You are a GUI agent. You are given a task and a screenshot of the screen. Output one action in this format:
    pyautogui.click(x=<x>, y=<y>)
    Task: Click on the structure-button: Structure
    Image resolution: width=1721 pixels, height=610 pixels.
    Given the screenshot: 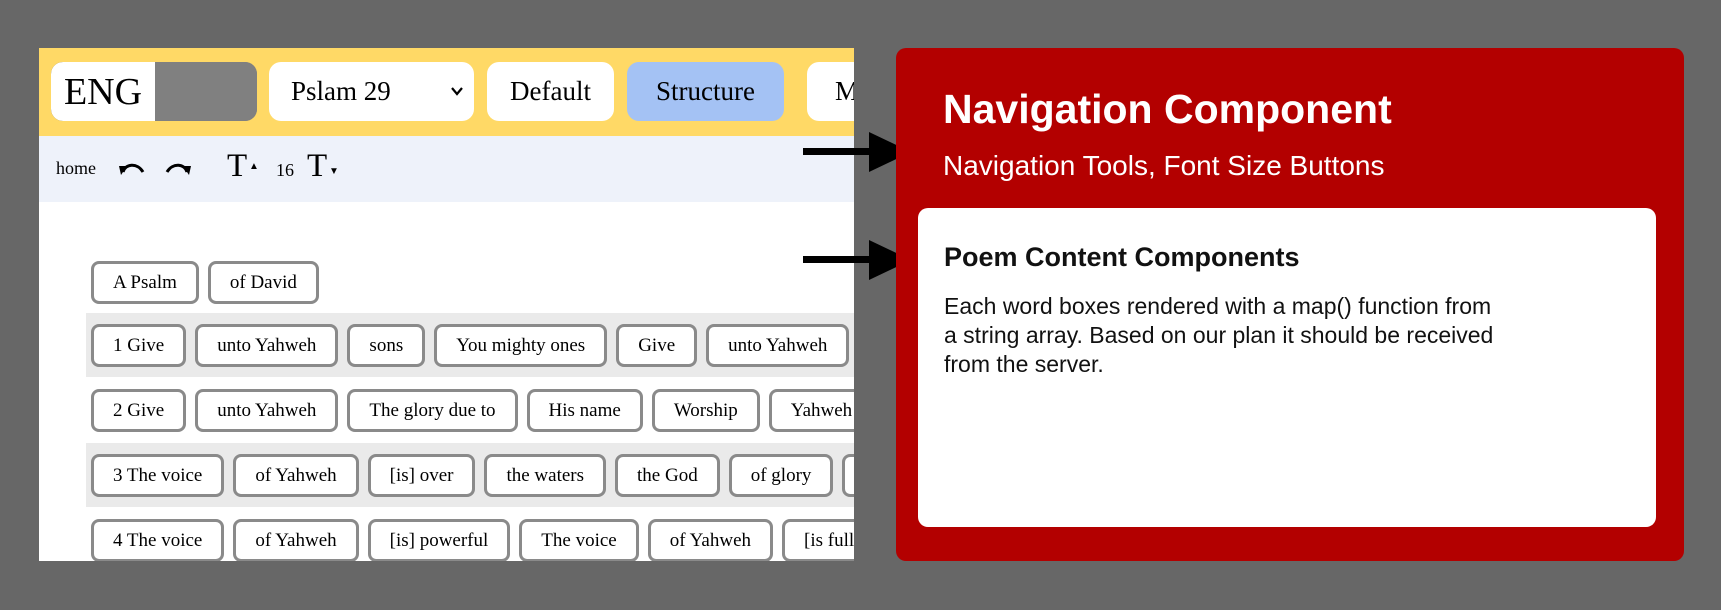 What is the action you would take?
    pyautogui.click(x=705, y=91)
    